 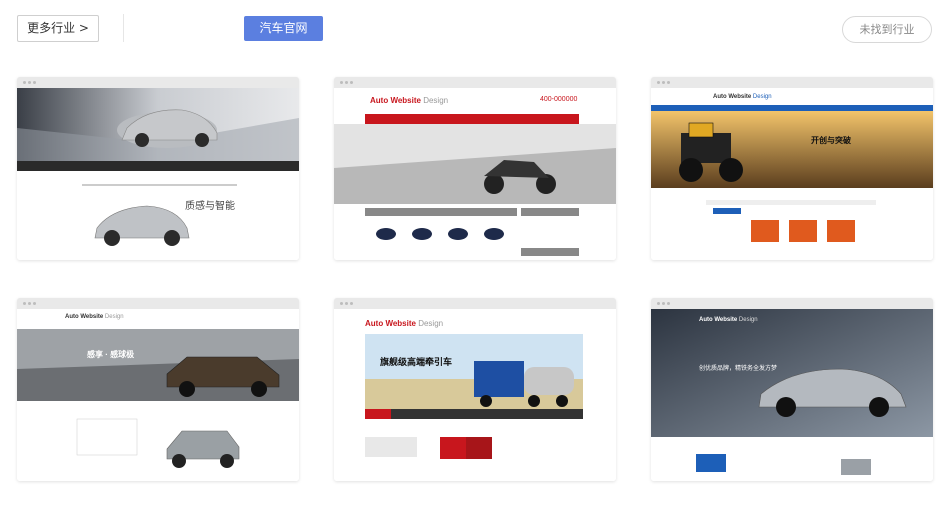 What do you see at coordinates (831, 140) in the screenshot?
I see `template-slogan: 开创与突破` at bounding box center [831, 140].